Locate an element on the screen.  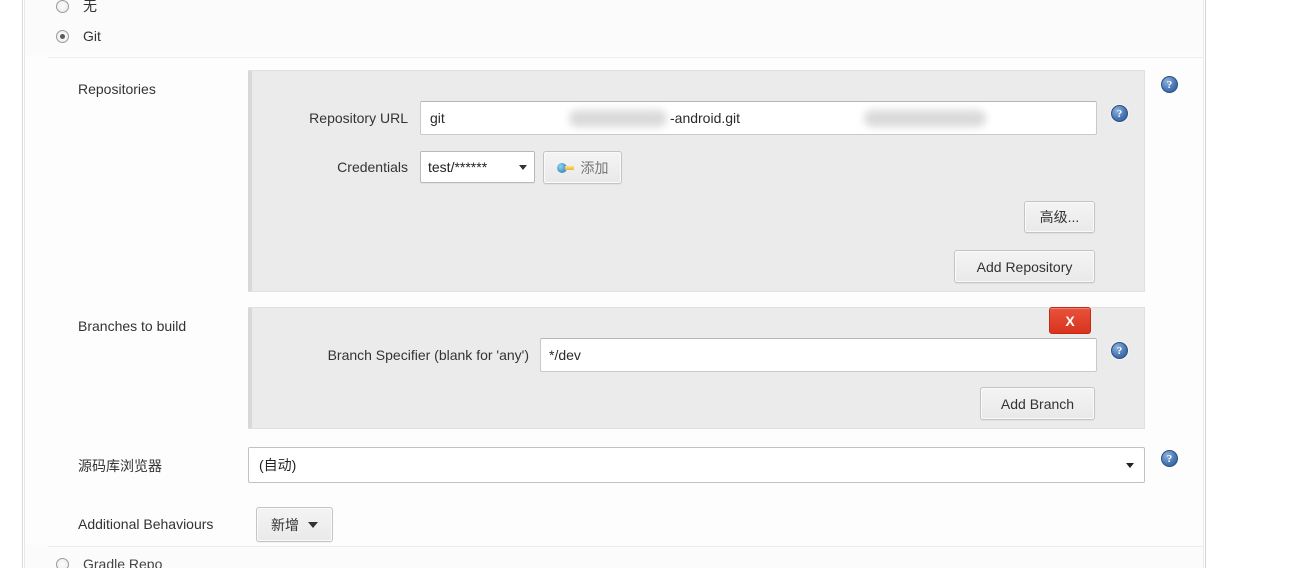
delete-branch-button: X is located at coordinates (1070, 320).